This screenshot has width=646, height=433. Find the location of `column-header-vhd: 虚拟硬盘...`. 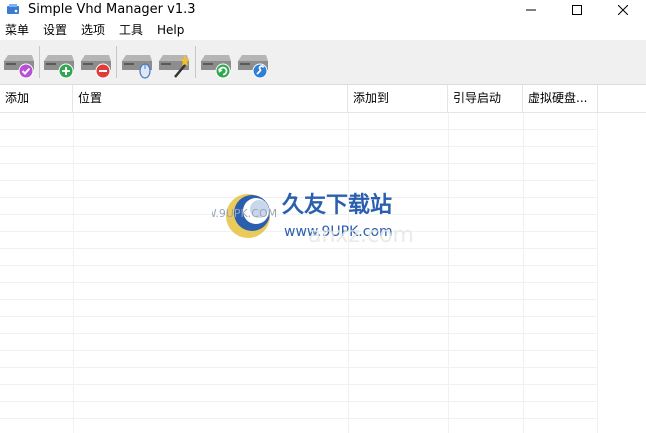

column-header-vhd: 虚拟硬盘... is located at coordinates (560, 98).